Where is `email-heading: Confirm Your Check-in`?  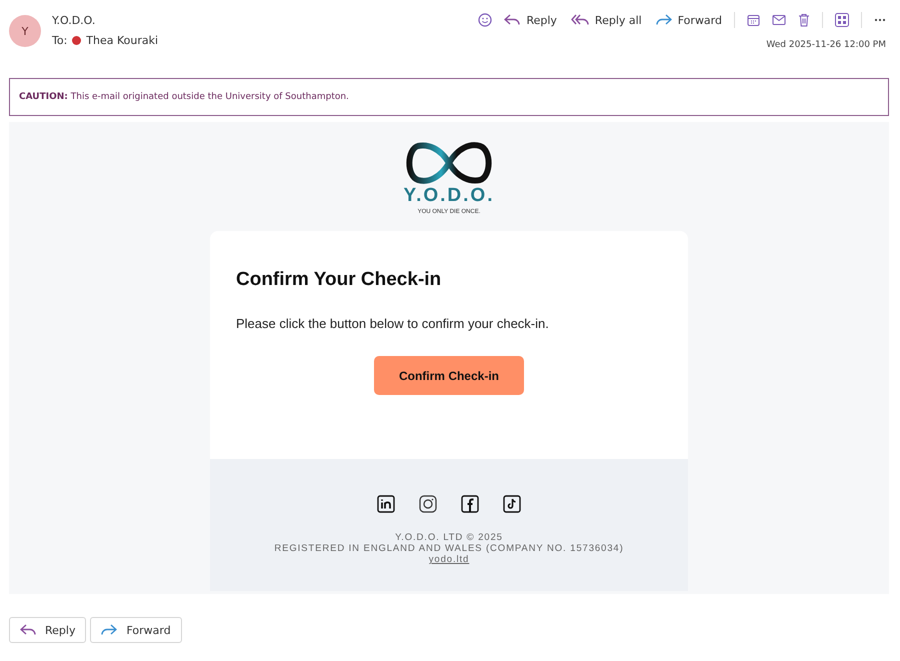
email-heading: Confirm Your Check-in is located at coordinates (339, 280).